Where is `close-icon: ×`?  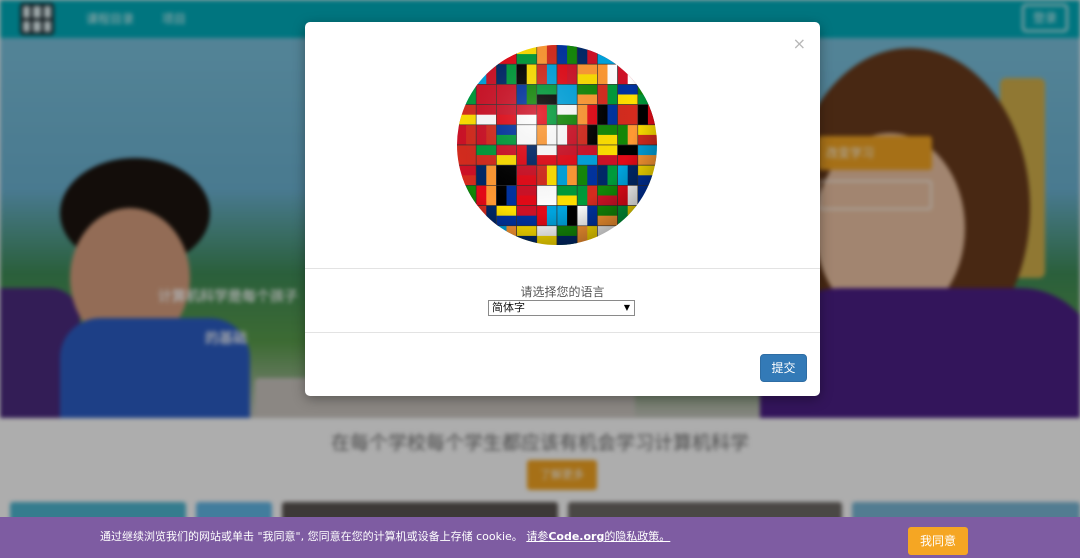
close-icon: × is located at coordinates (799, 44).